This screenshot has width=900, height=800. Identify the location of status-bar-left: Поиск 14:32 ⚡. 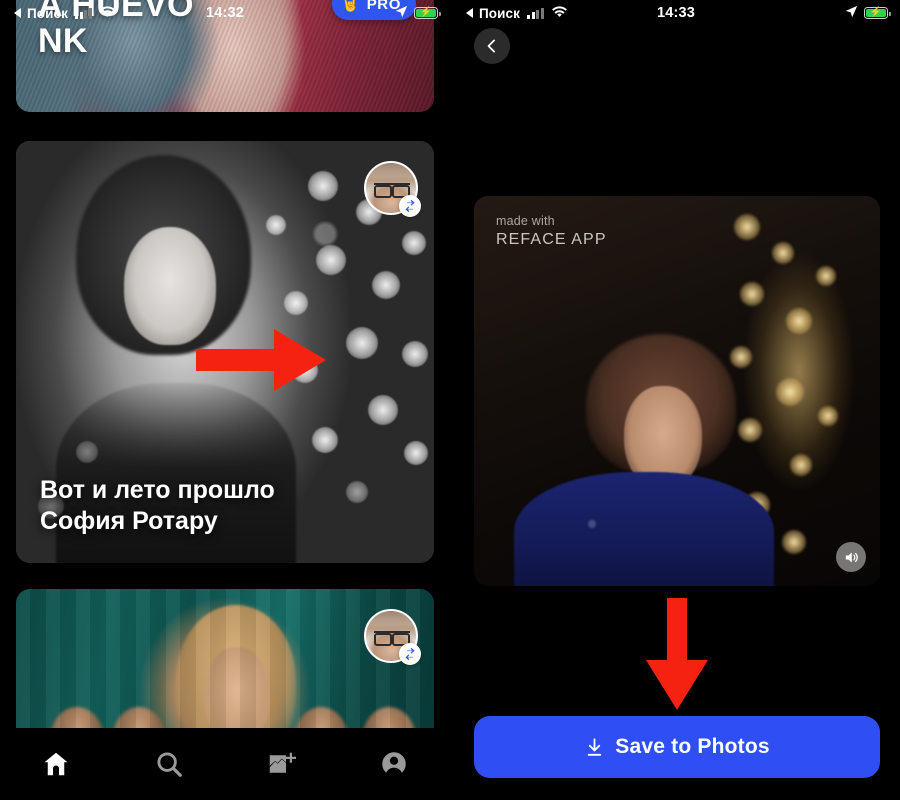
(225, 13).